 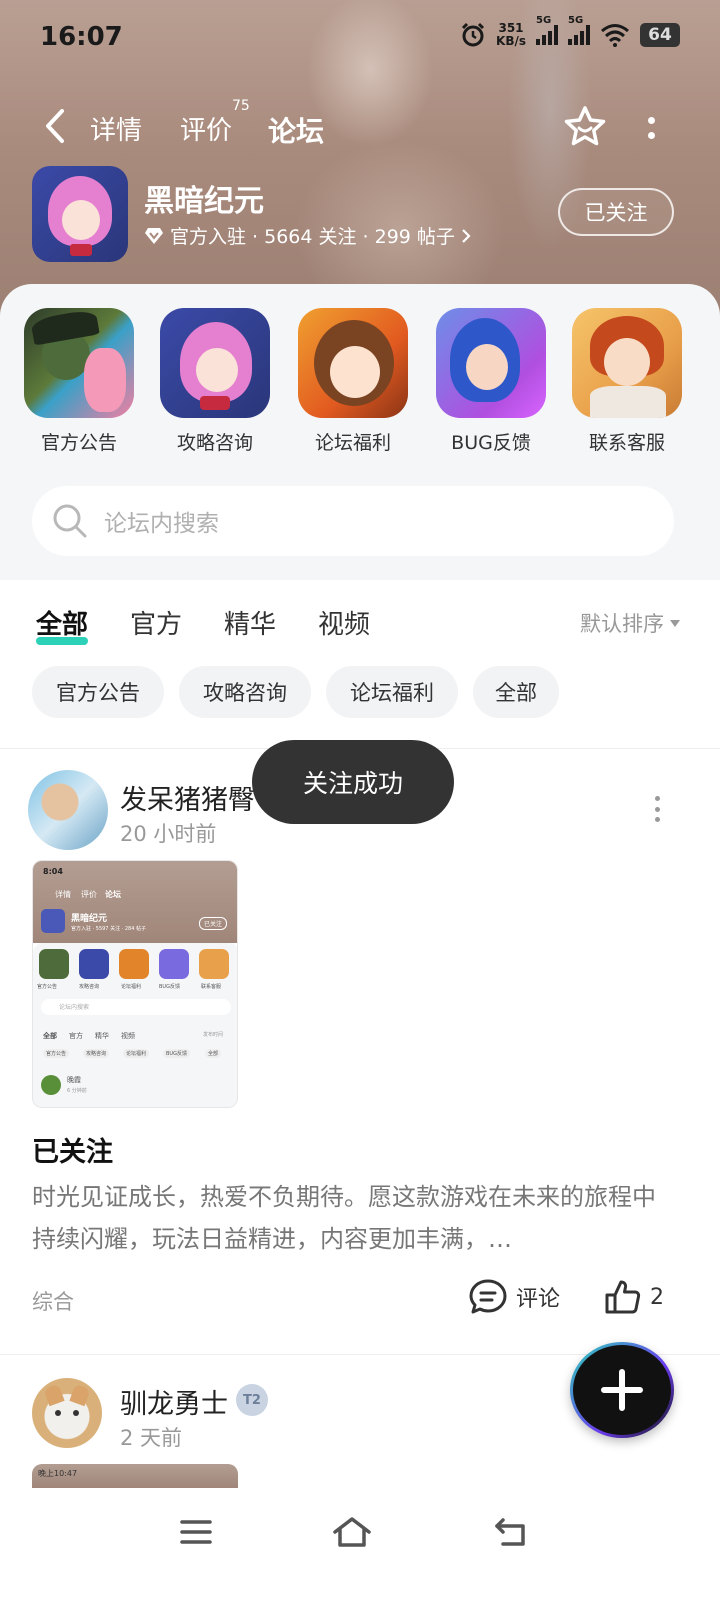 What do you see at coordinates (70, 521) in the screenshot?
I see `search-icon` at bounding box center [70, 521].